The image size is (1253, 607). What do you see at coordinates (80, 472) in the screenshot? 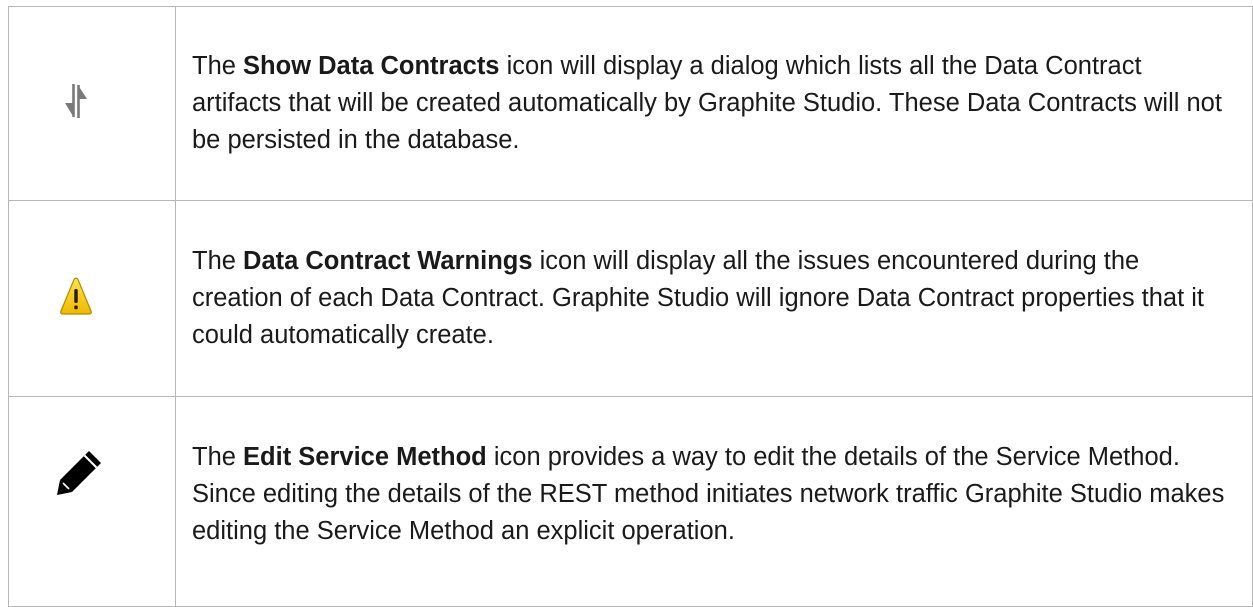
I see `pencil-icon` at bounding box center [80, 472].